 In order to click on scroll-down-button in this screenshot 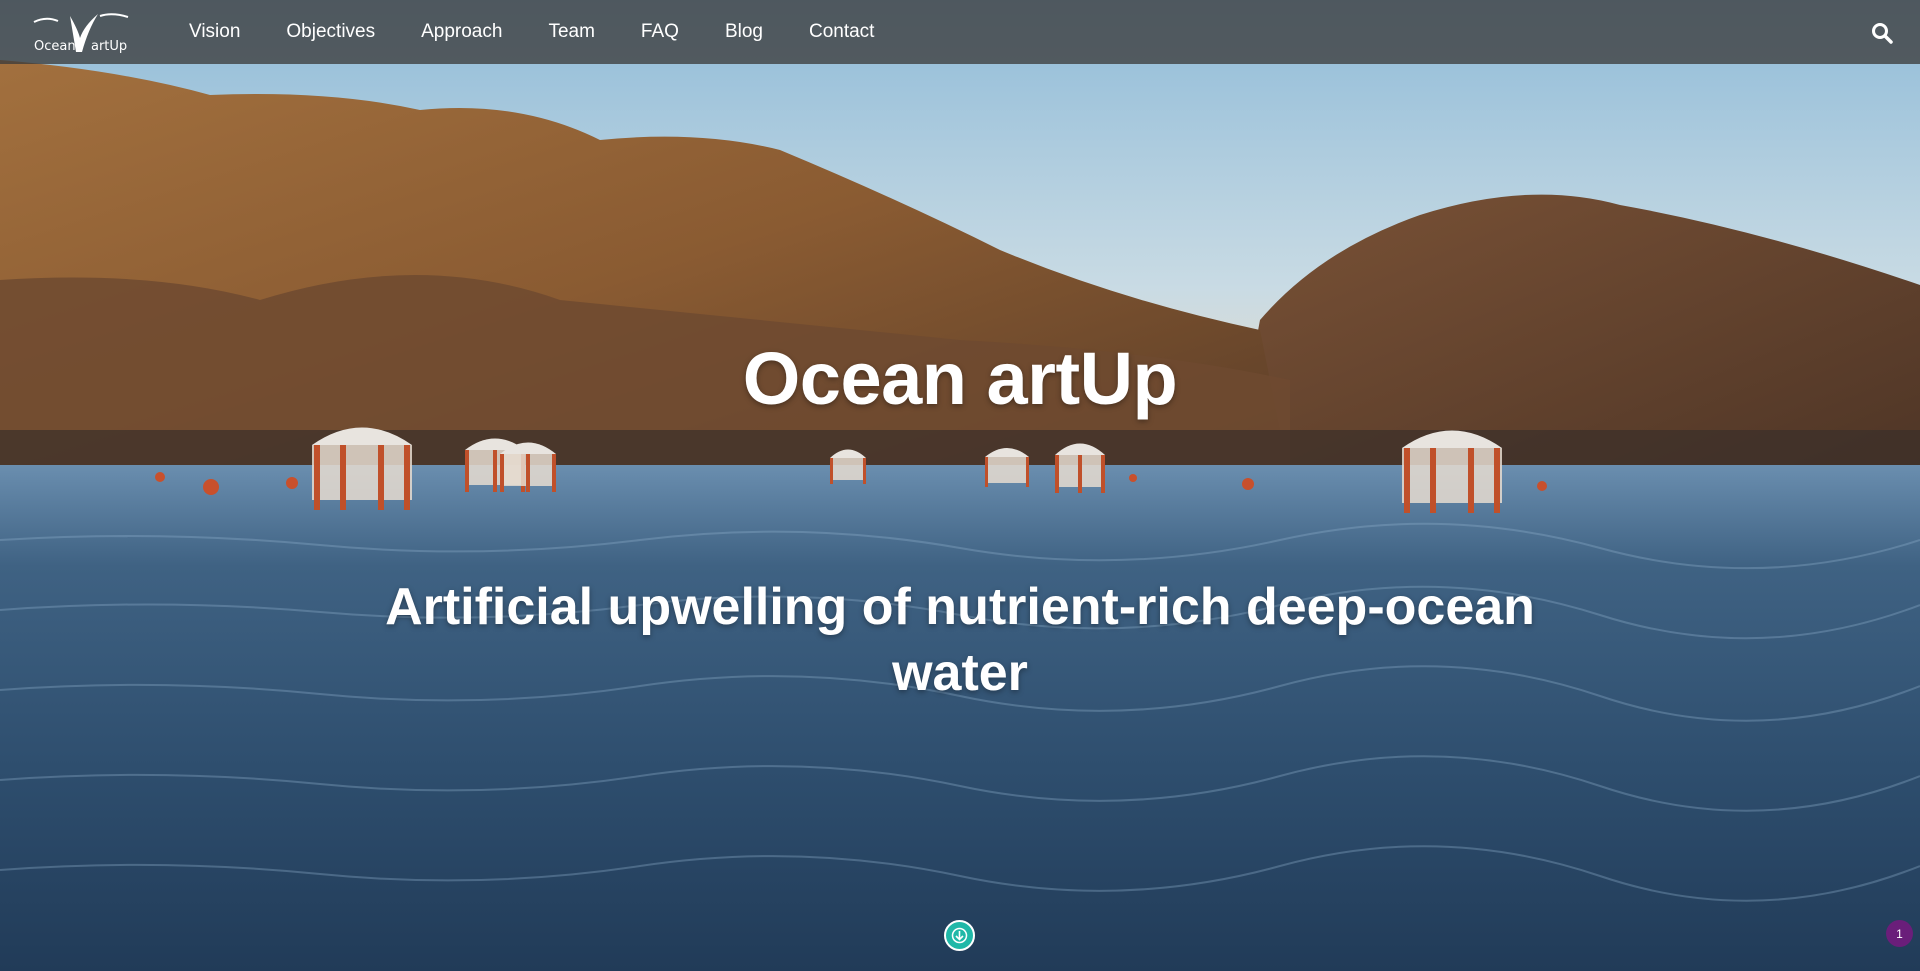, I will do `click(959, 935)`.